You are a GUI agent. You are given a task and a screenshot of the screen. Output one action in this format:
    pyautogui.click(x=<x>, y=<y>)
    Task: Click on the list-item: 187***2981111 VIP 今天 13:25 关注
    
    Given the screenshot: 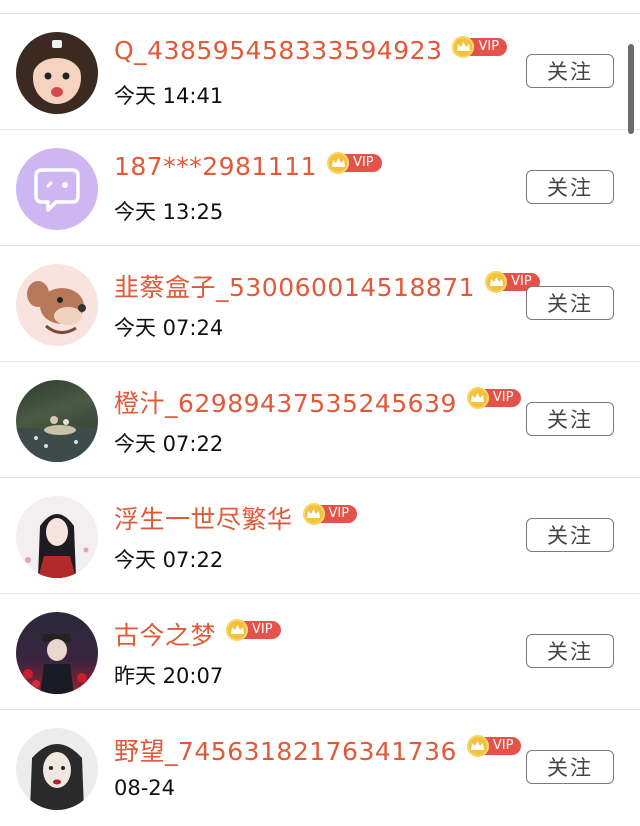 What is the action you would take?
    pyautogui.click(x=320, y=188)
    